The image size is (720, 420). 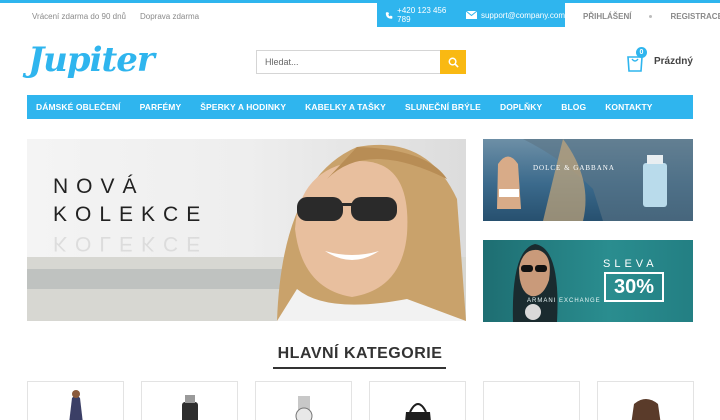 What do you see at coordinates (169, 16) in the screenshot?
I see `free-shipping-text: Doprava zdarma` at bounding box center [169, 16].